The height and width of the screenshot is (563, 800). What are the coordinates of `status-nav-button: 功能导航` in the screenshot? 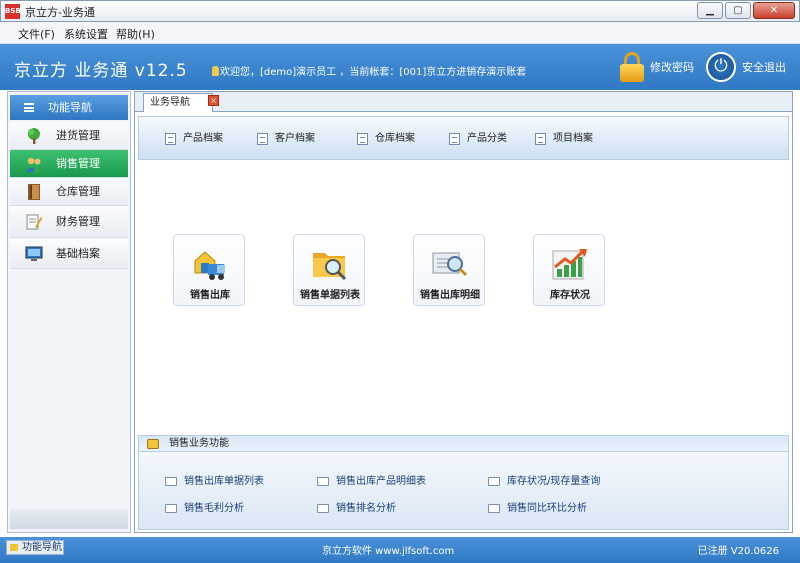 It's located at (35, 547).